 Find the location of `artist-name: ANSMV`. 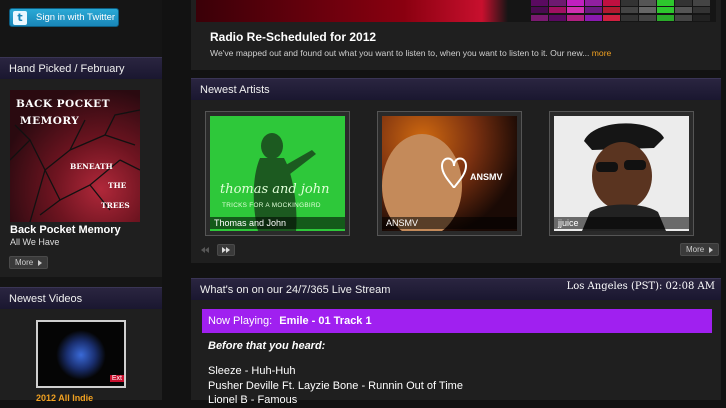

artist-name: ANSMV is located at coordinates (449, 223).